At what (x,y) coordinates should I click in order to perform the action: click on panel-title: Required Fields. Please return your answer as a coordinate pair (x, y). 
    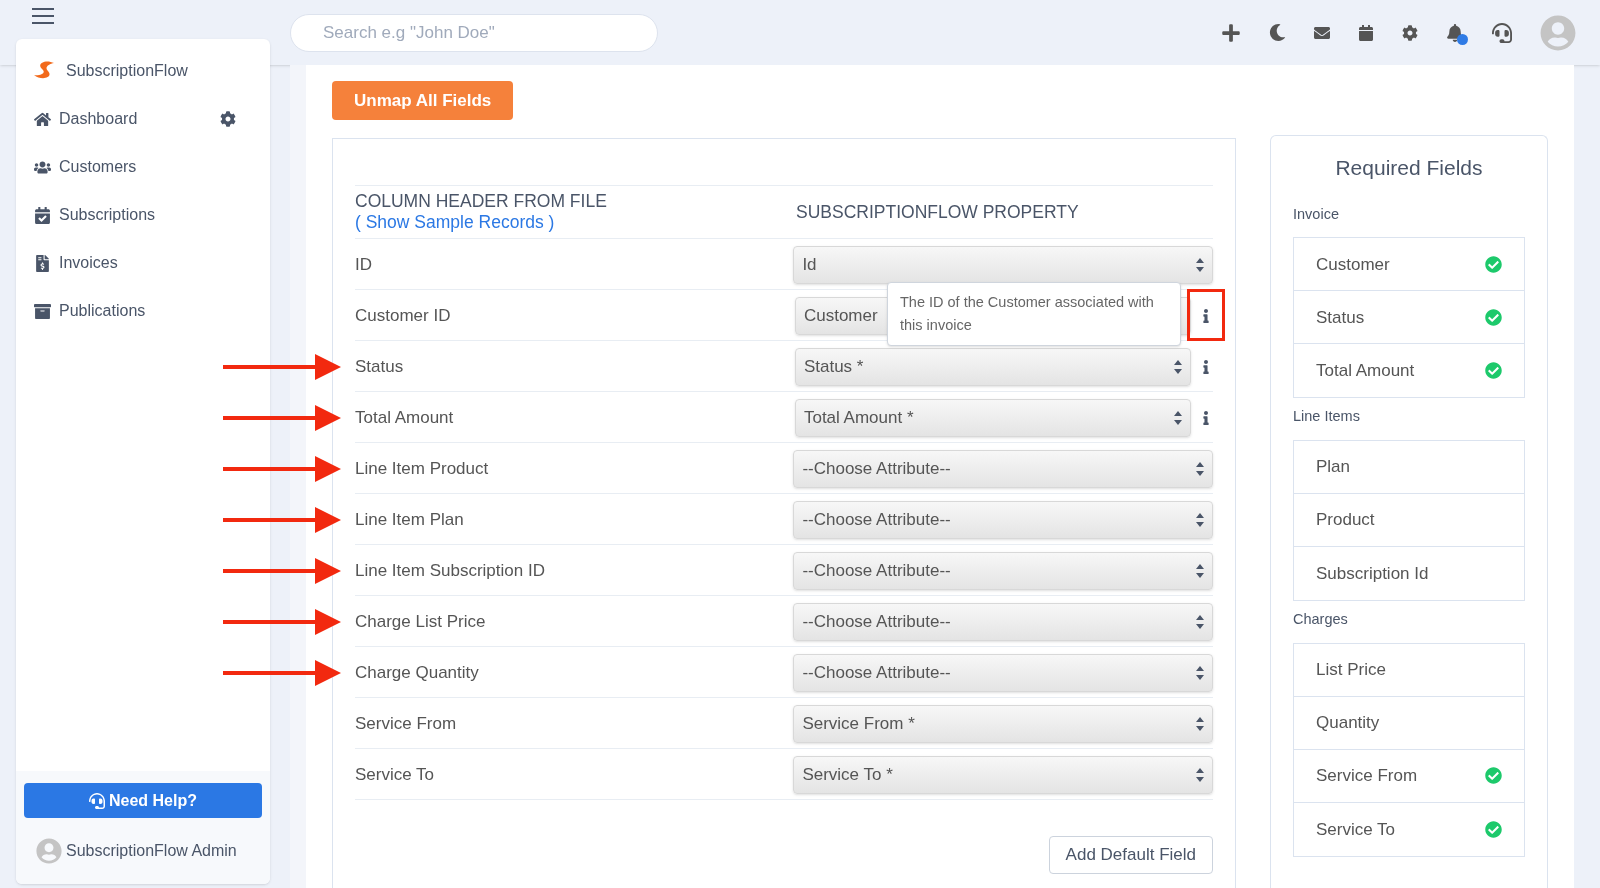
    Looking at the image, I should click on (1409, 168).